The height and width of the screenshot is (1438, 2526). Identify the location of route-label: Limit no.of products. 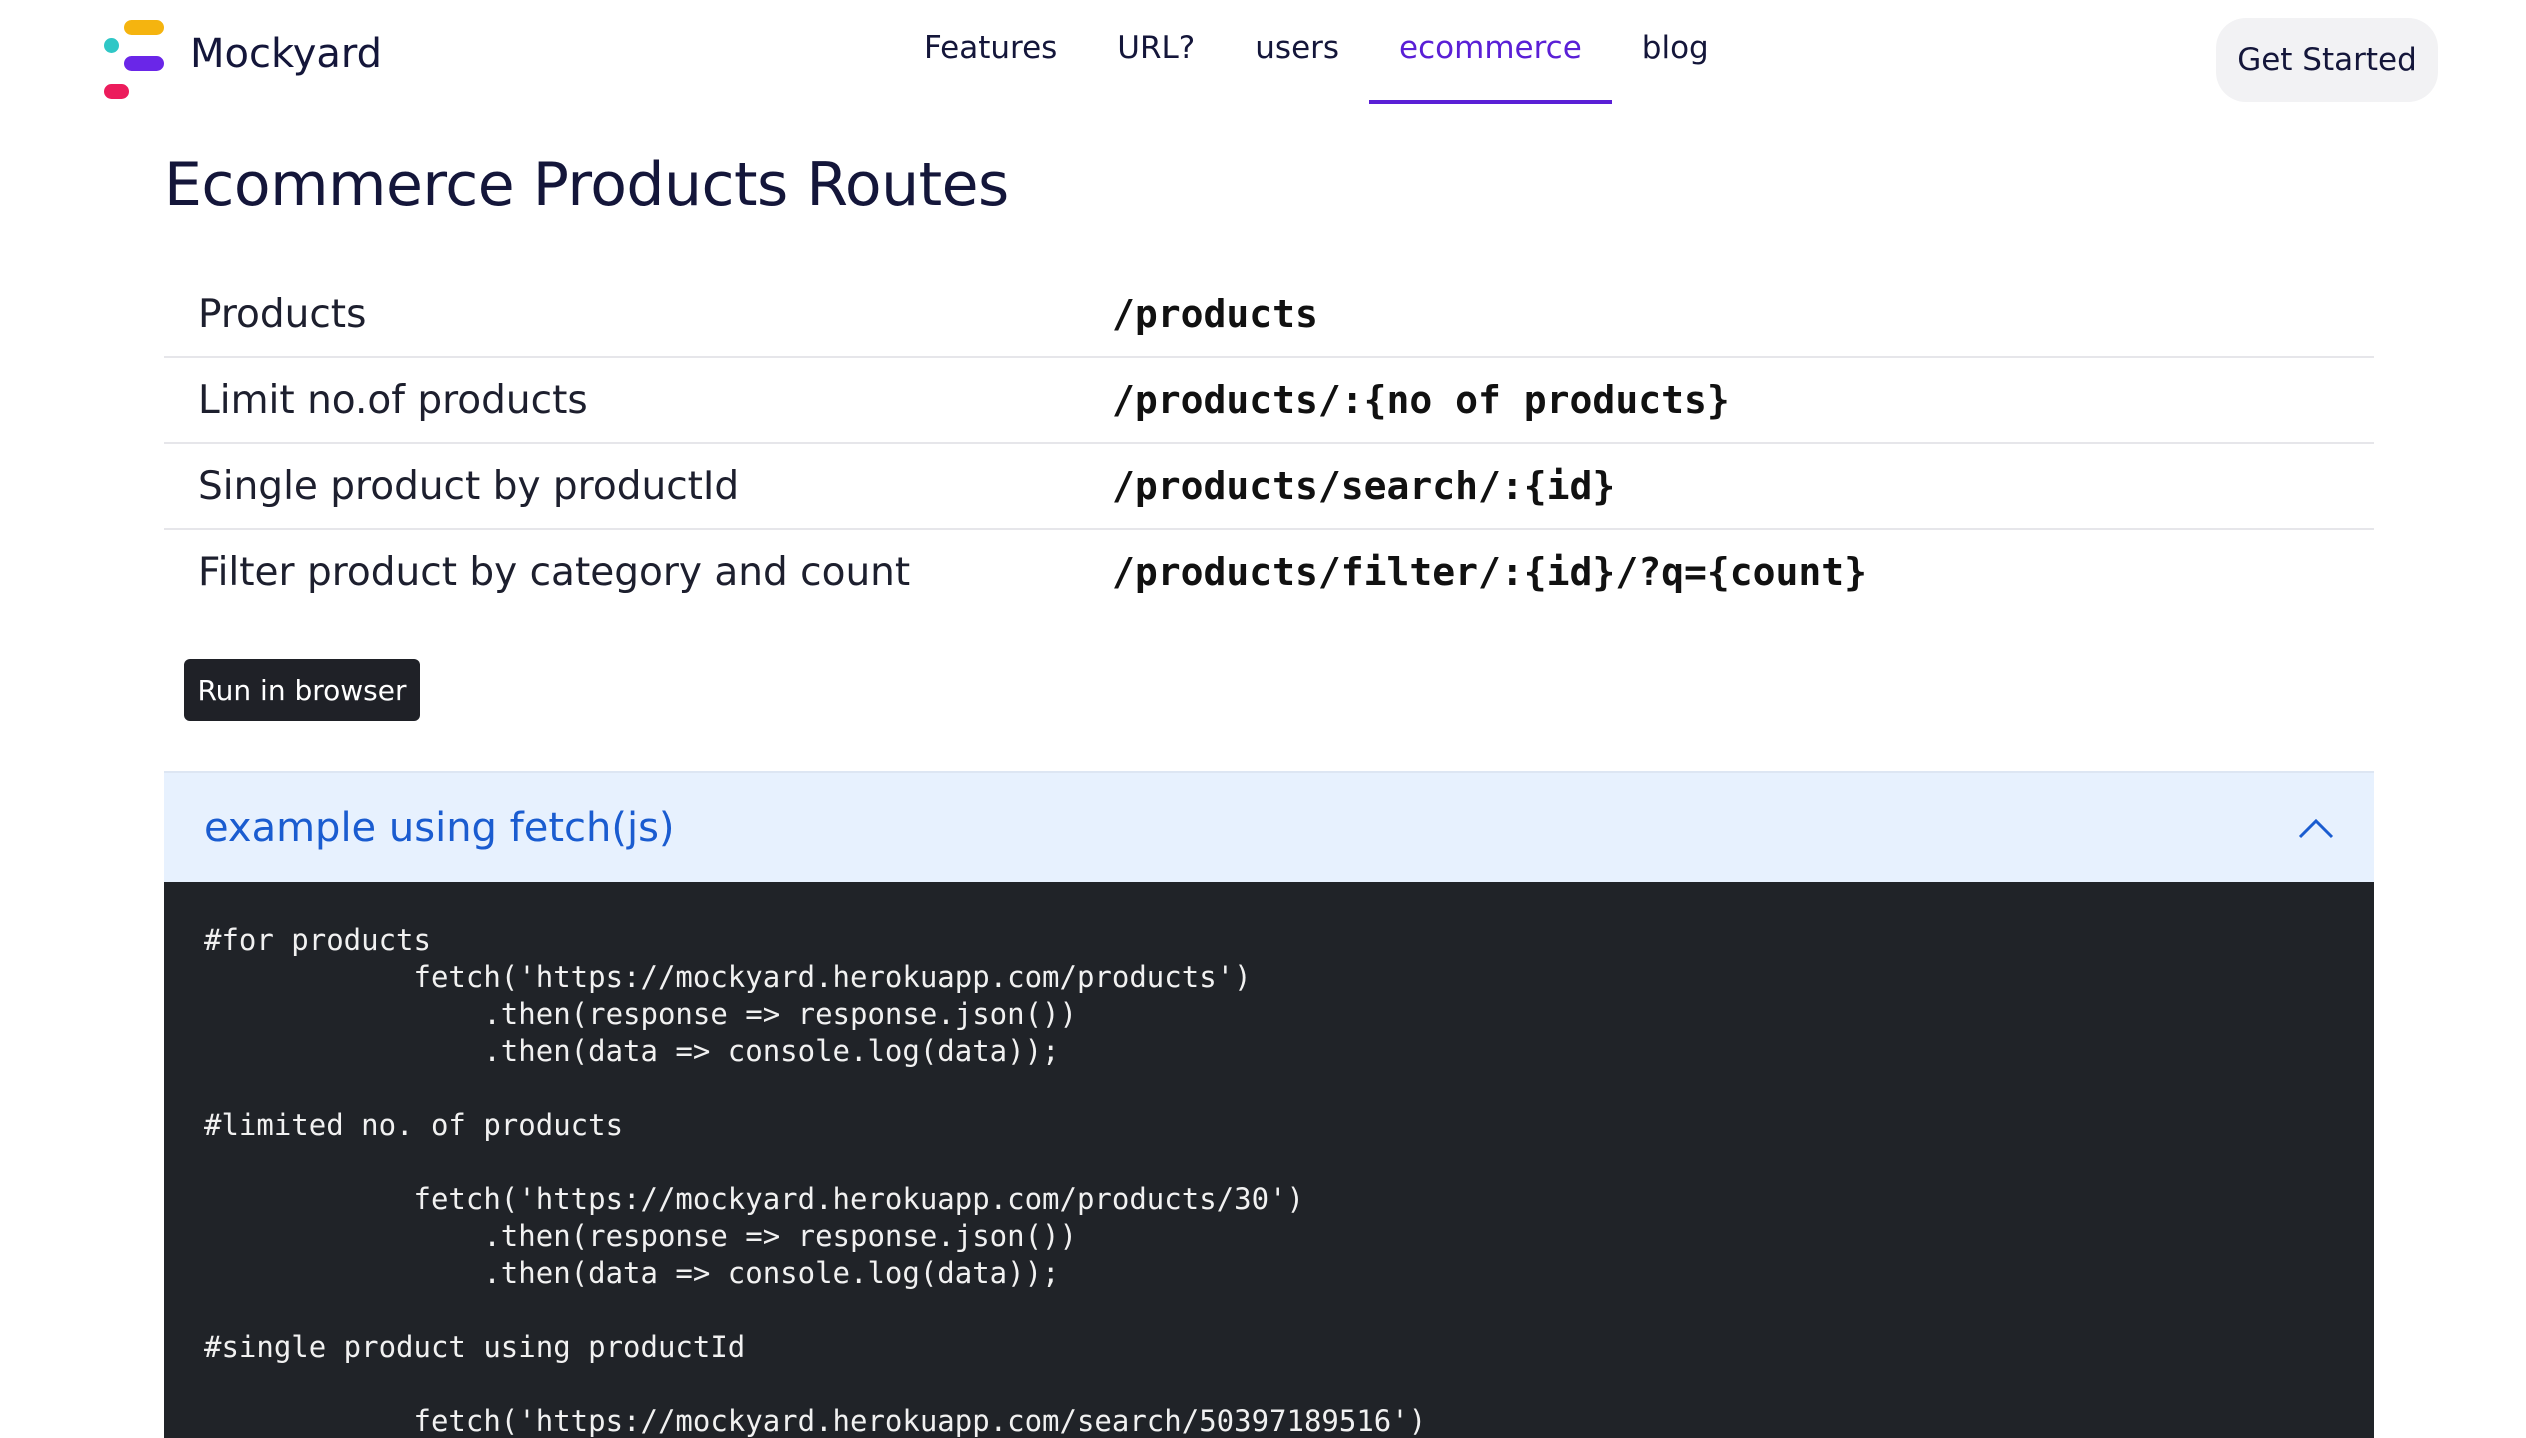
(629, 399).